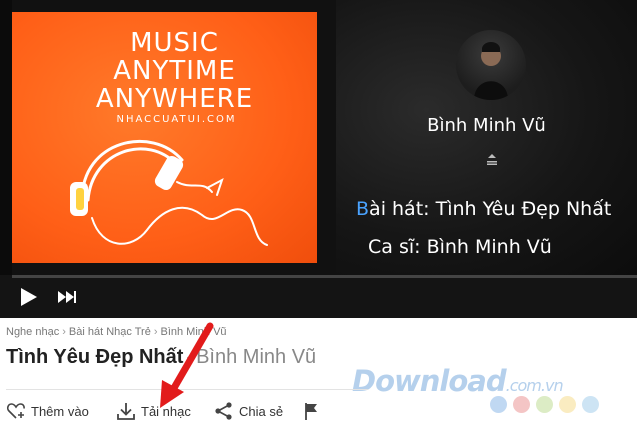 The width and height of the screenshot is (637, 429). I want to click on share-button: Chia sẻ, so click(248, 411).